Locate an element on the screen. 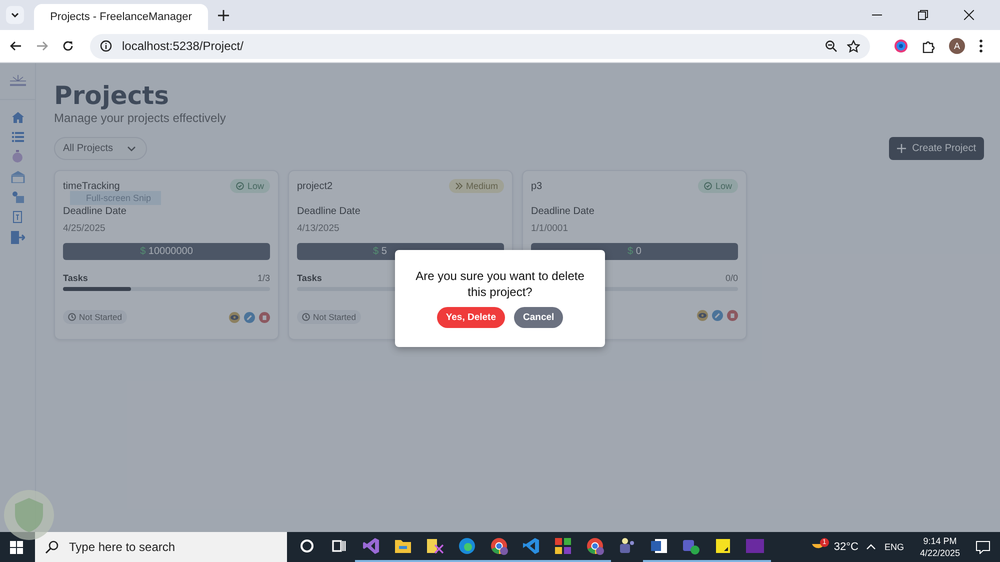 Image resolution: width=1000 pixels, height=562 pixels. cancel-button: Cancel is located at coordinates (539, 317).